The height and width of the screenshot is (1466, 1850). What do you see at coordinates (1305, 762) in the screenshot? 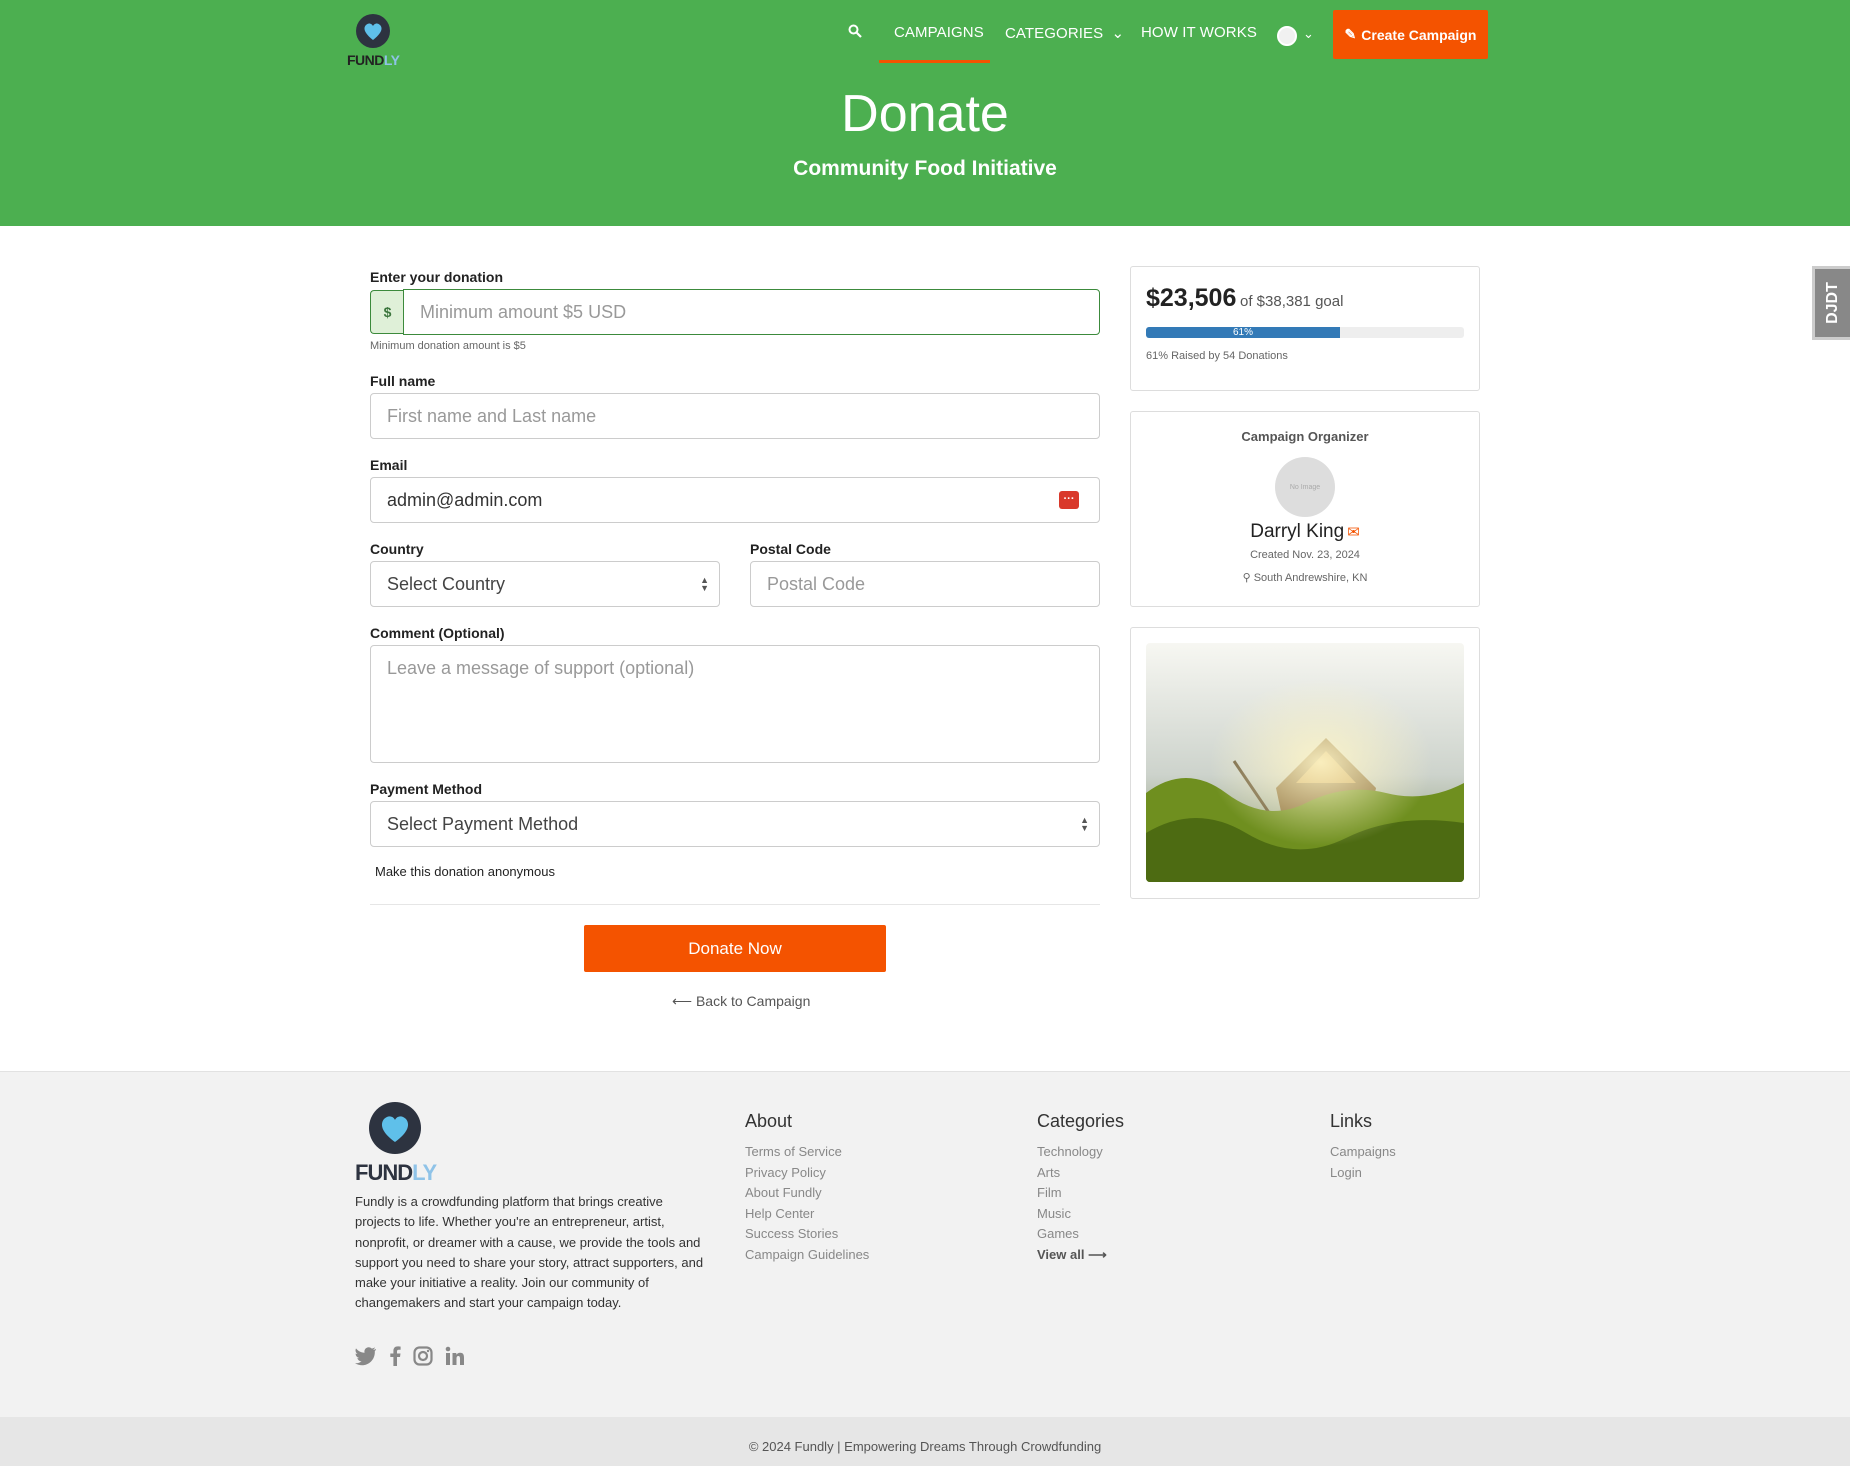
I see `campaign-image` at bounding box center [1305, 762].